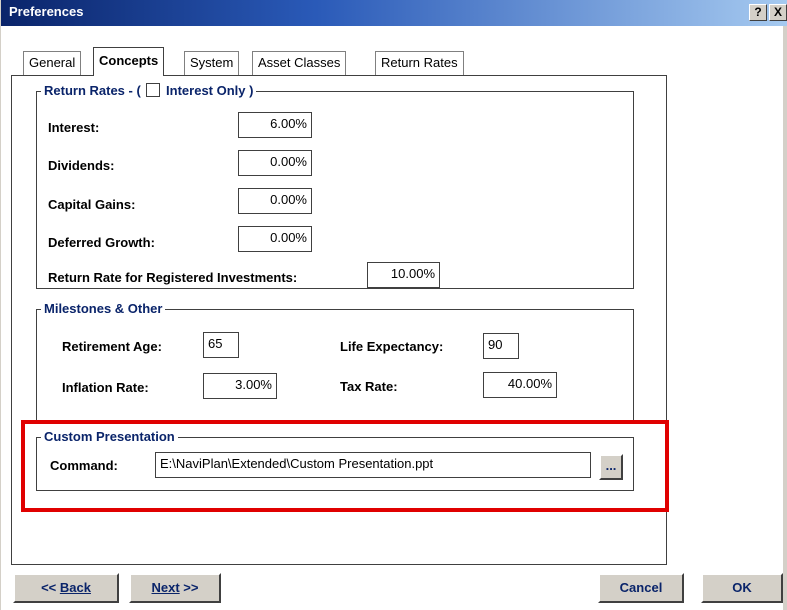 Image resolution: width=787 pixels, height=610 pixels. Describe the element at coordinates (403, 275) in the screenshot. I see `registered-investments-field: 10.00%` at that location.